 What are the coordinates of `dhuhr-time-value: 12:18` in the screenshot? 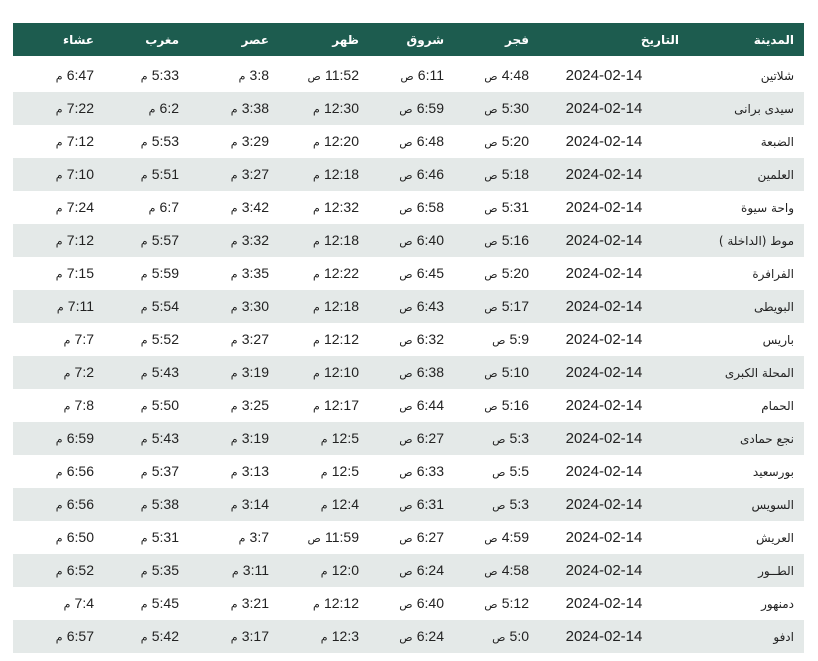 It's located at (341, 306).